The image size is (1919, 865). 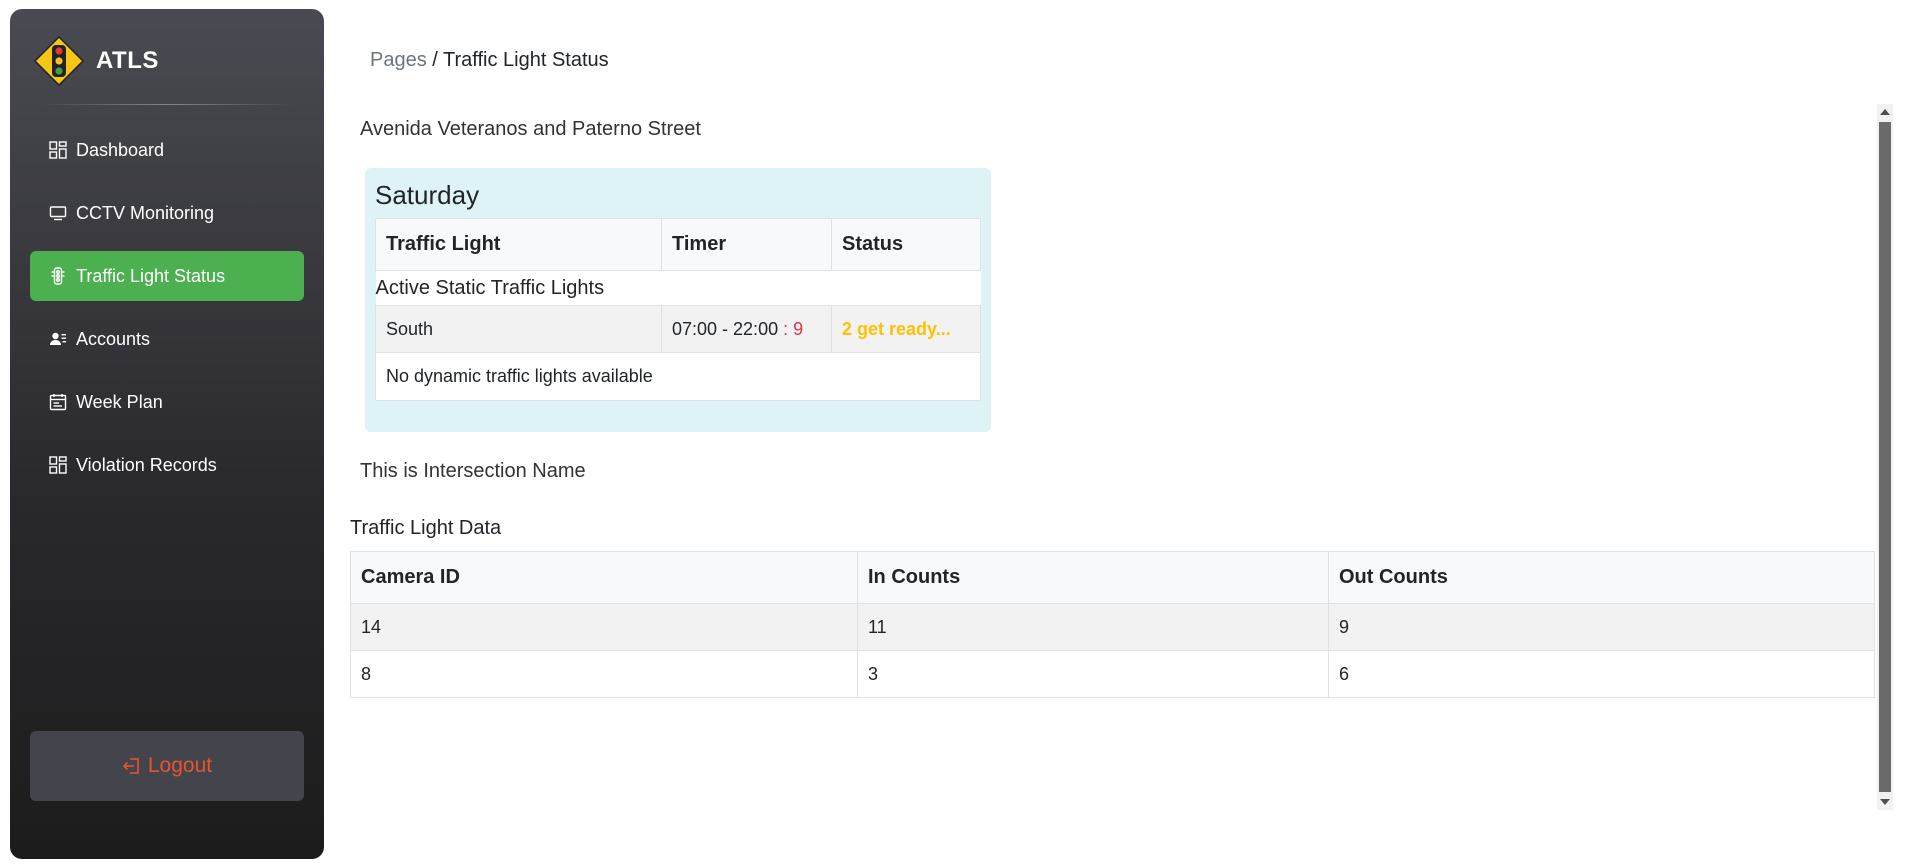 What do you see at coordinates (518, 329) in the screenshot?
I see `traffic-light-name: South` at bounding box center [518, 329].